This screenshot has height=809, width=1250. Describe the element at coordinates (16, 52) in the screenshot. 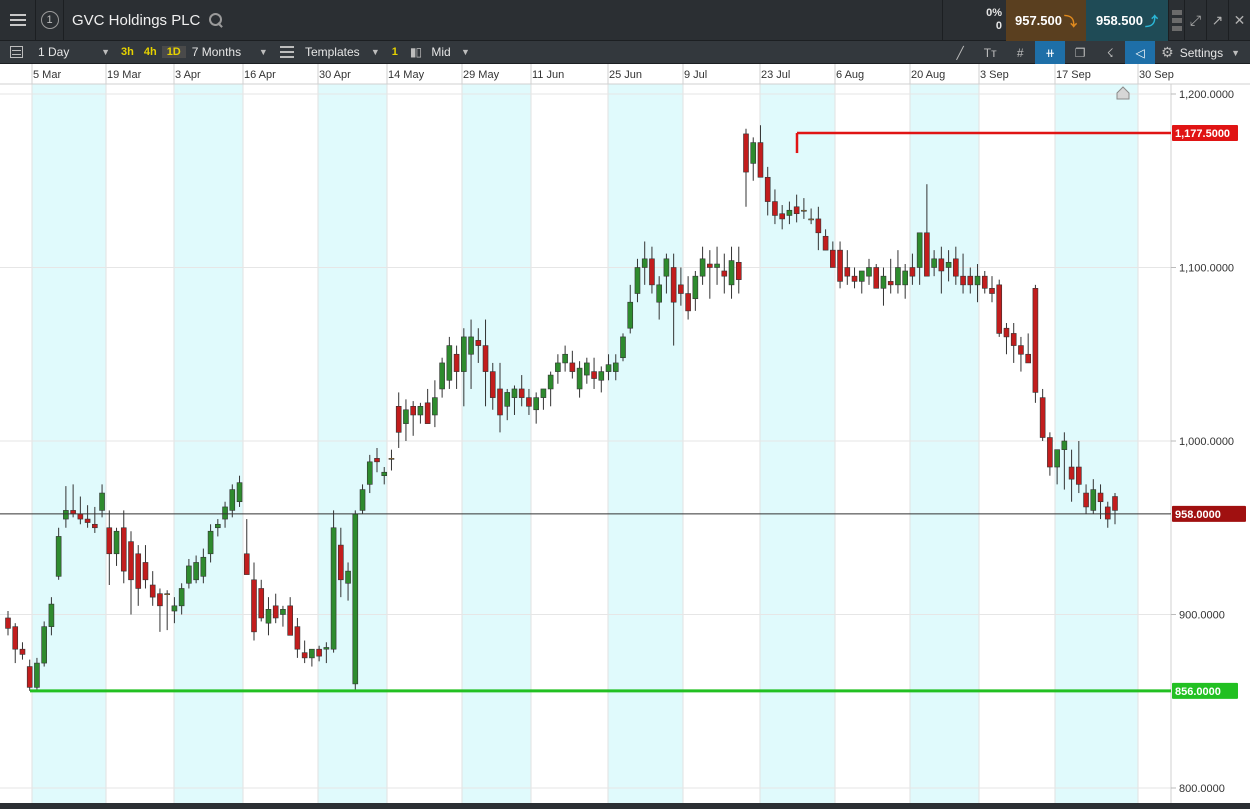

I see `instrument-list-icon` at that location.